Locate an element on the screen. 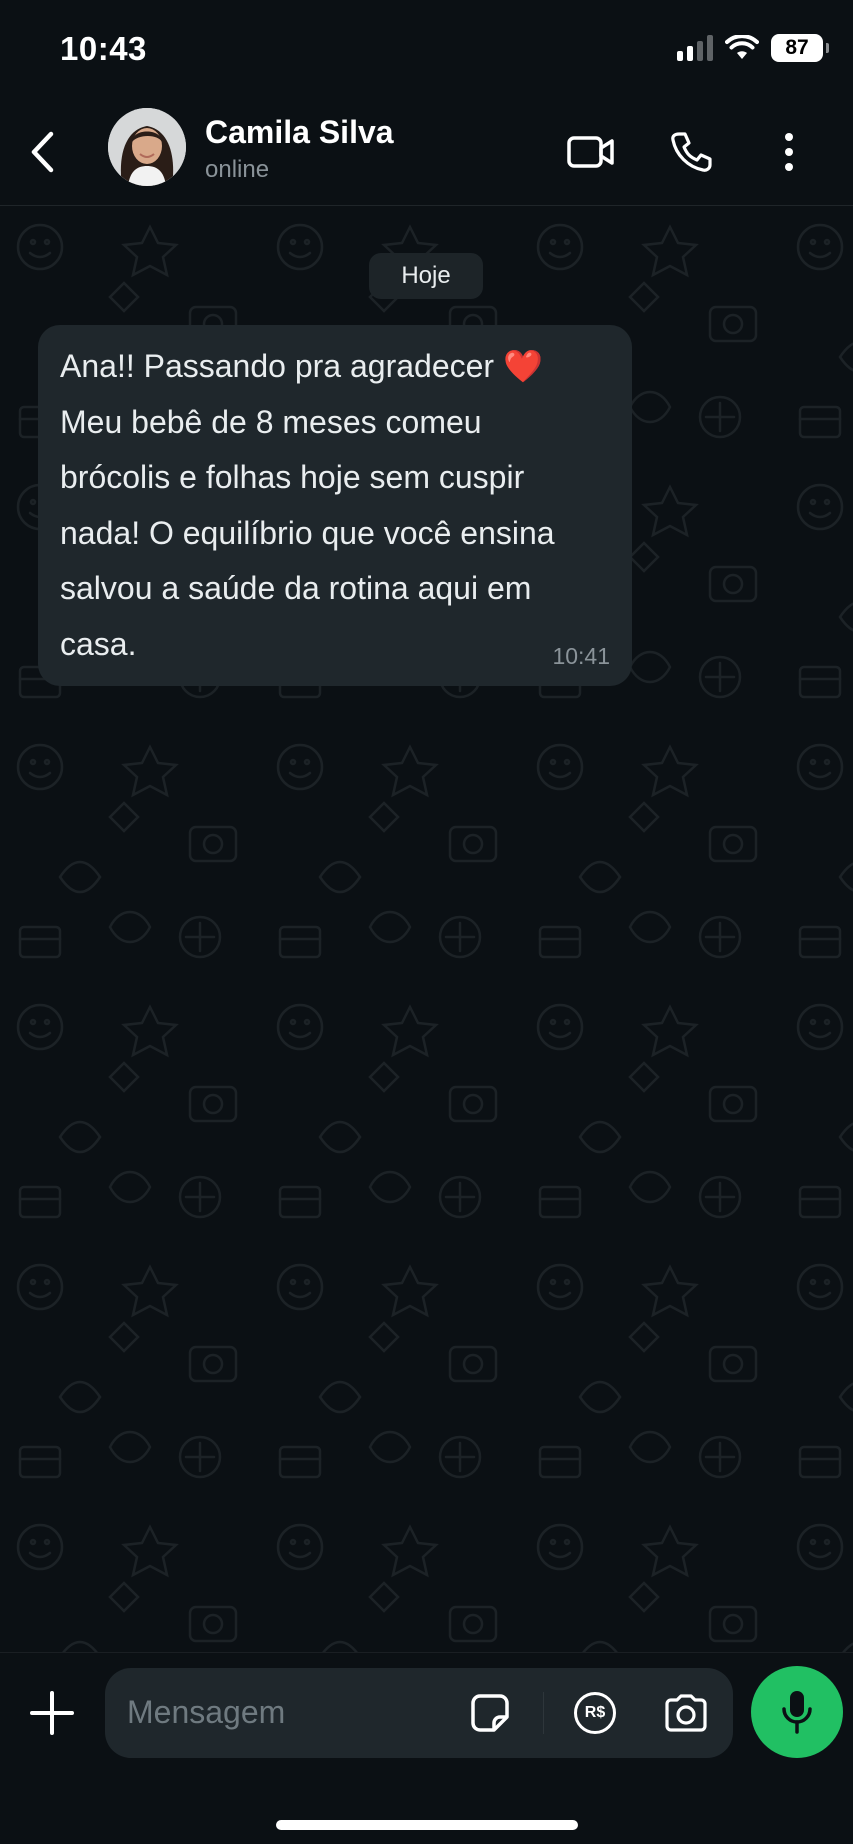 The height and width of the screenshot is (1844, 853). camera-icon is located at coordinates (686, 1713).